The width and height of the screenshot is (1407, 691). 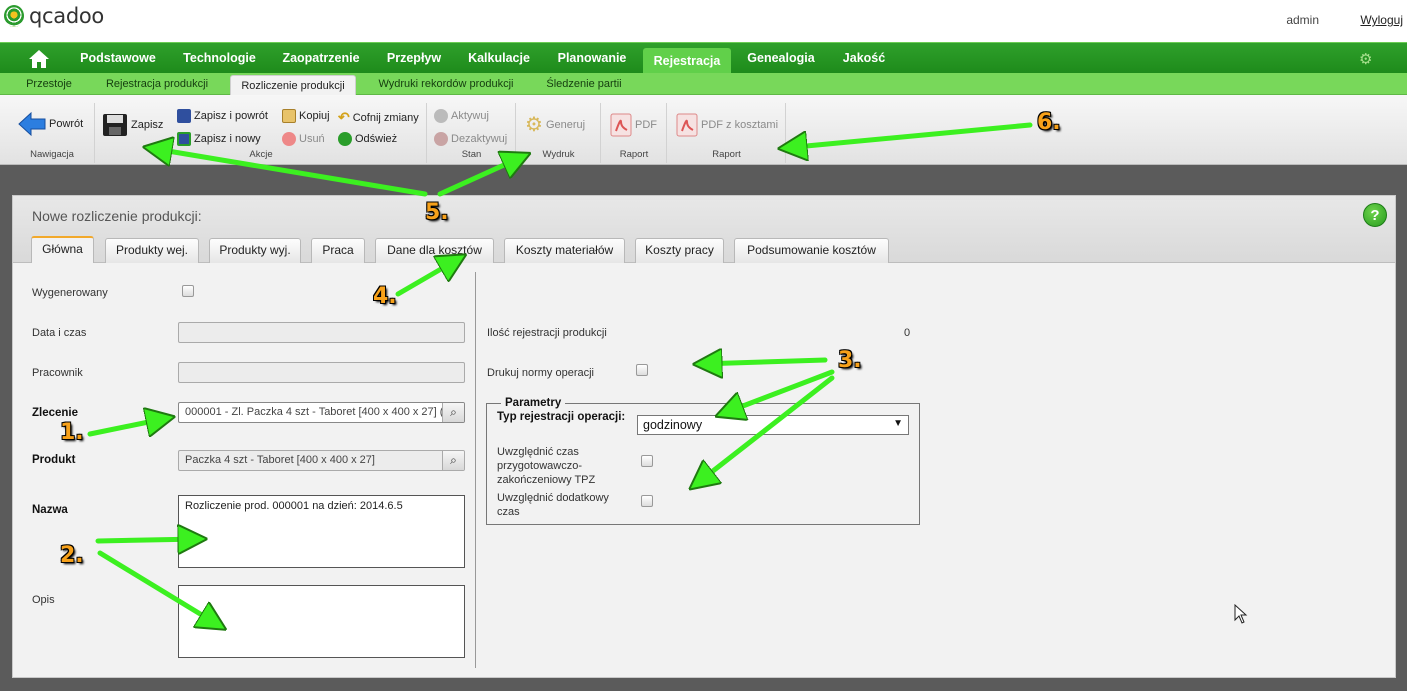 I want to click on delete-label: Usuń, so click(x=312, y=139).